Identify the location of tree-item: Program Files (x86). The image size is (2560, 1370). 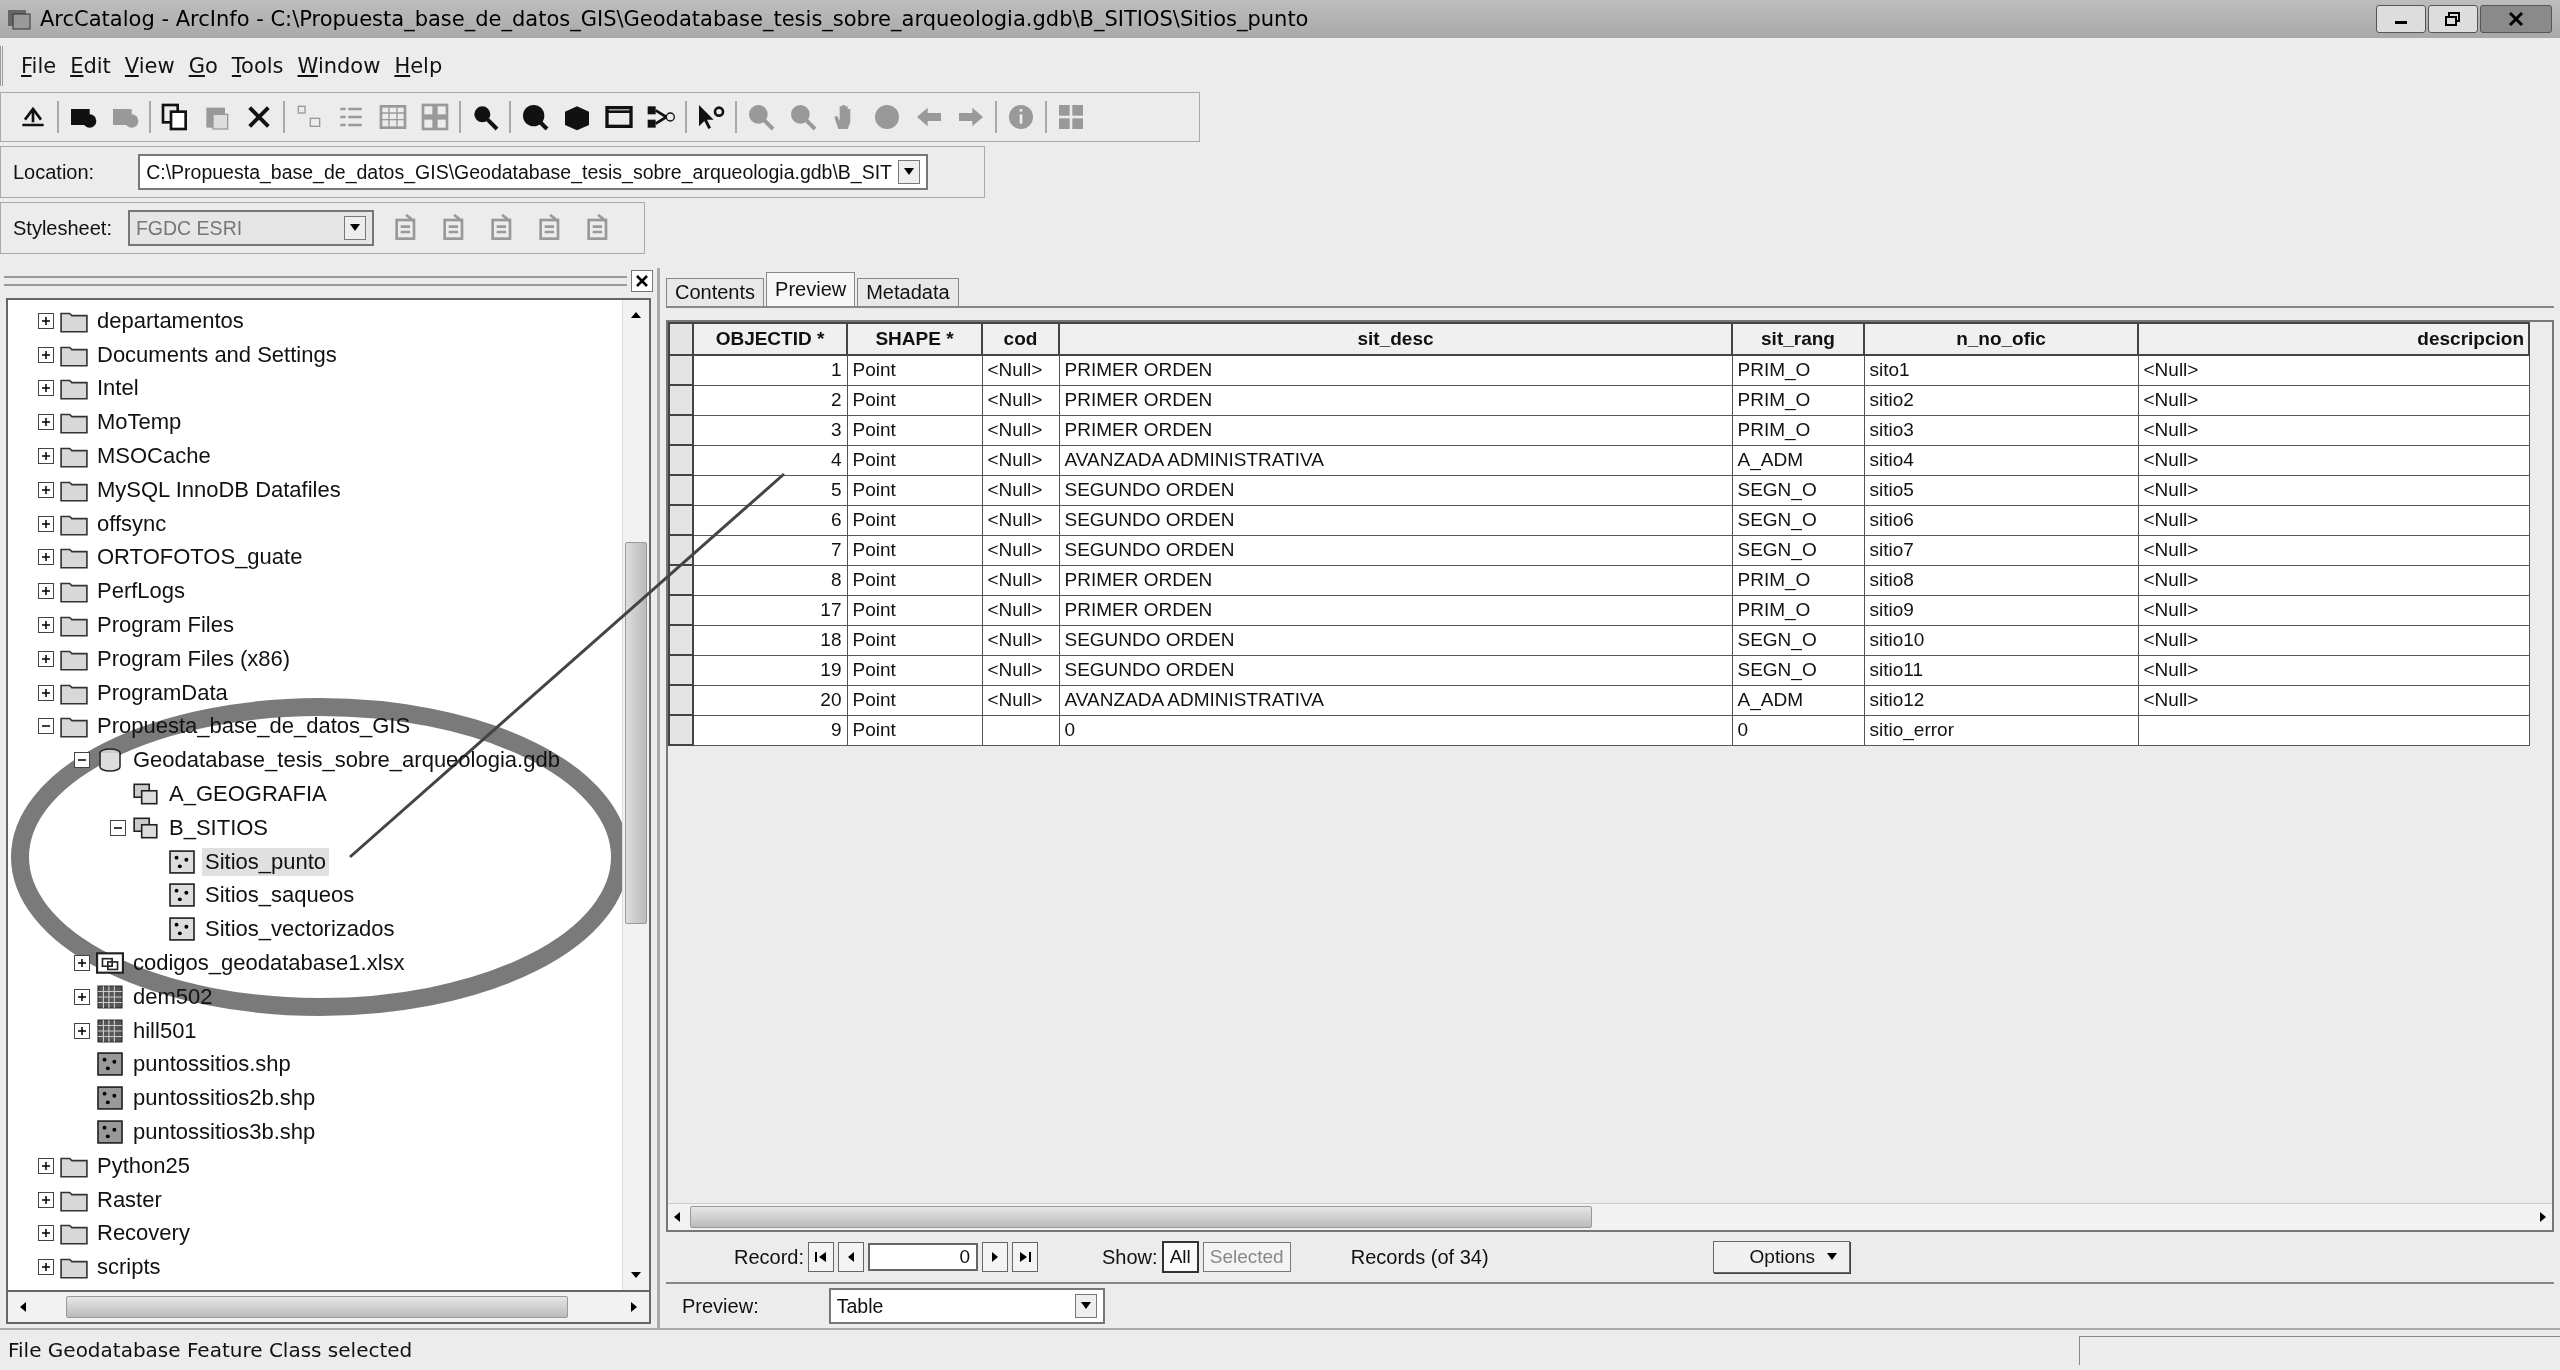
(194, 658).